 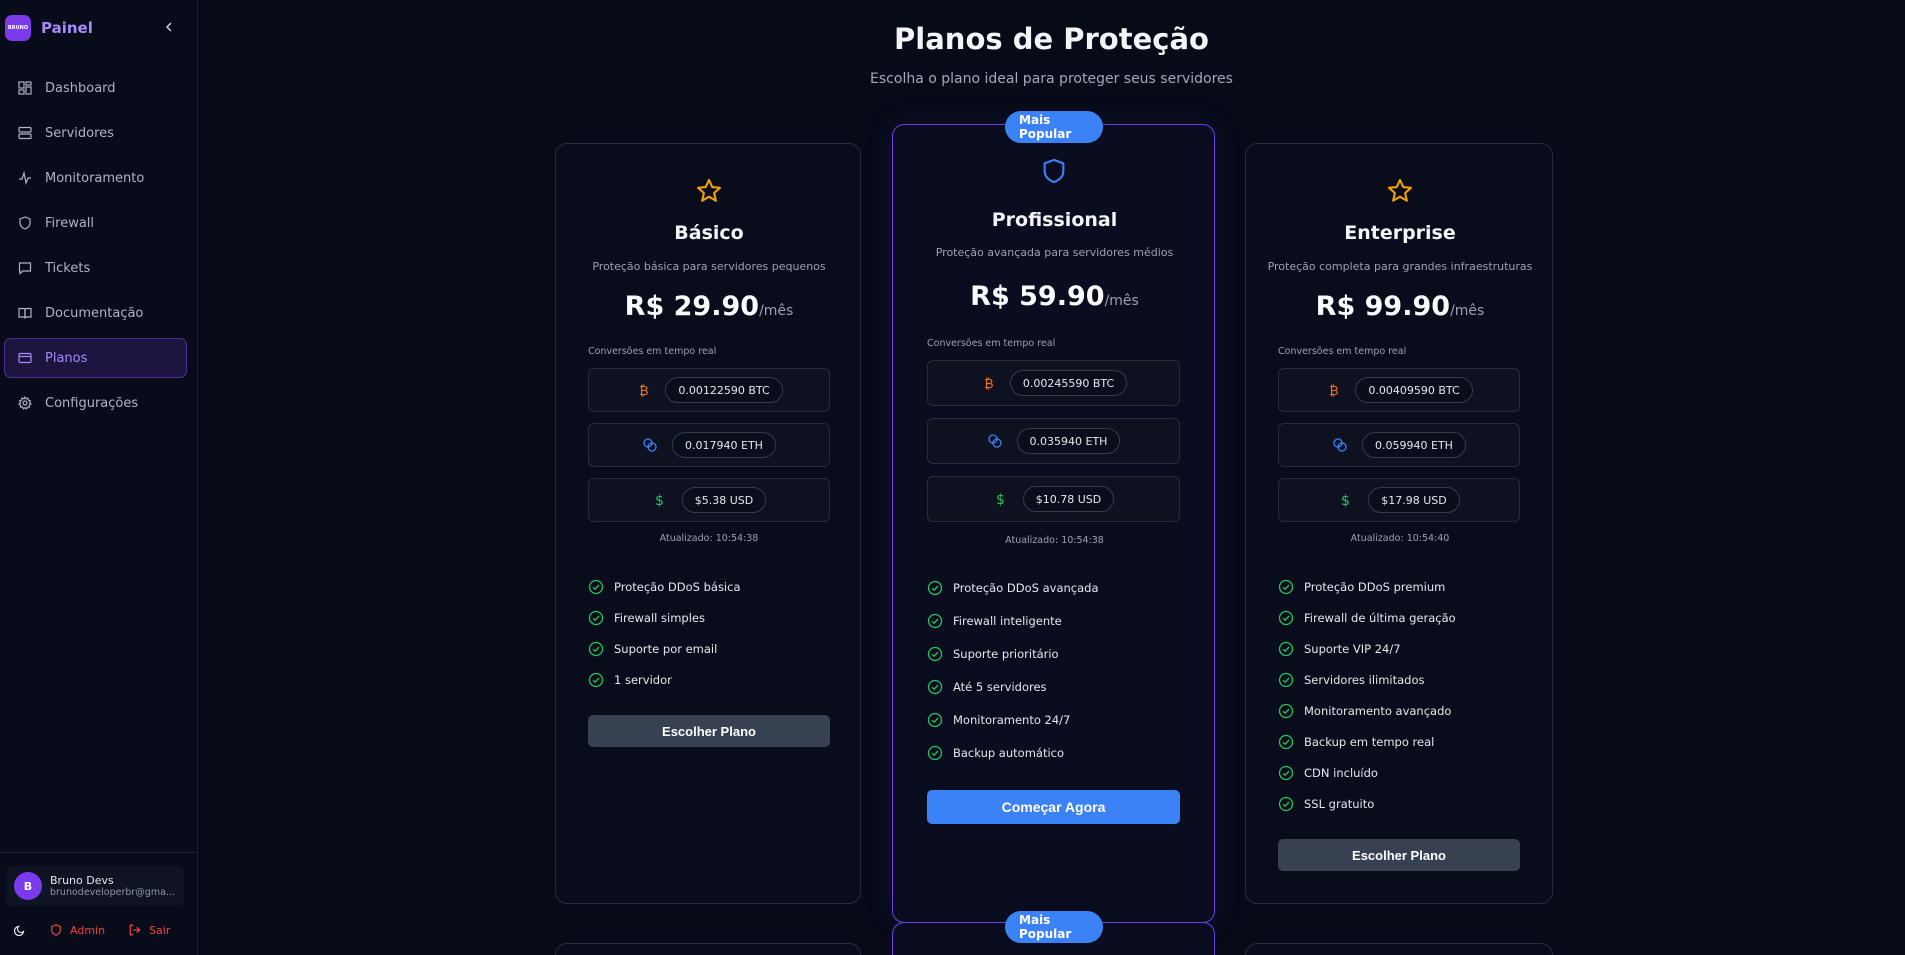 What do you see at coordinates (25, 178) in the screenshot?
I see `activity-icon` at bounding box center [25, 178].